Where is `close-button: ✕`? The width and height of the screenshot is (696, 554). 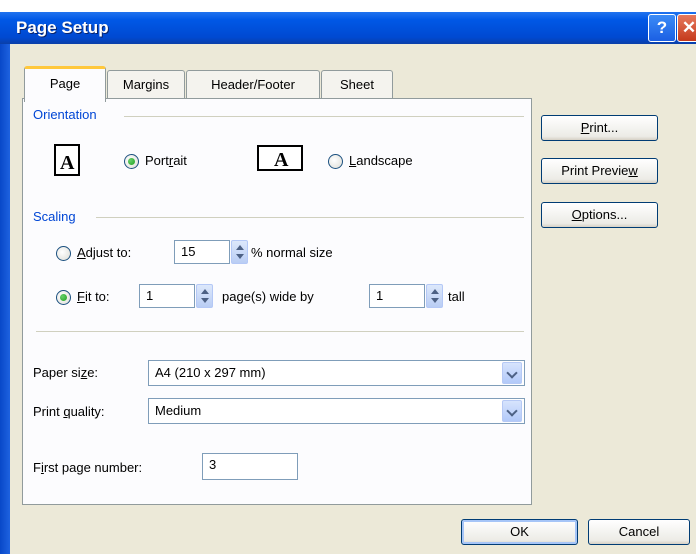
close-button: ✕ is located at coordinates (686, 28).